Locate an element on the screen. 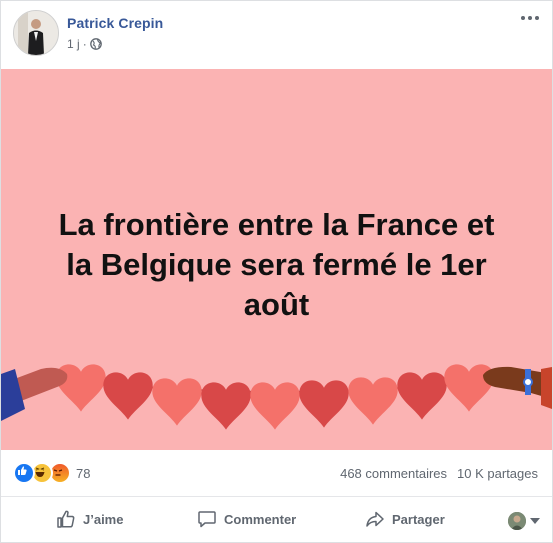 This screenshot has width=553, height=543. more-options-icon is located at coordinates (530, 18).